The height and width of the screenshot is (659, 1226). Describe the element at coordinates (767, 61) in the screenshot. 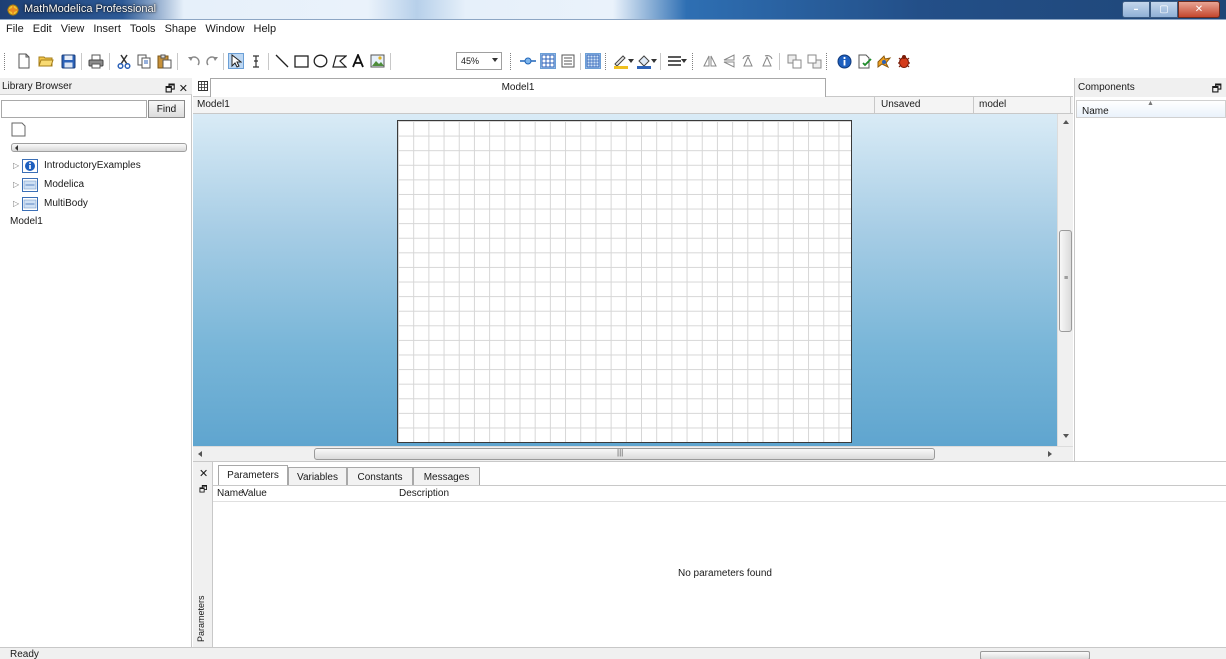

I see `rotate-right-button` at that location.